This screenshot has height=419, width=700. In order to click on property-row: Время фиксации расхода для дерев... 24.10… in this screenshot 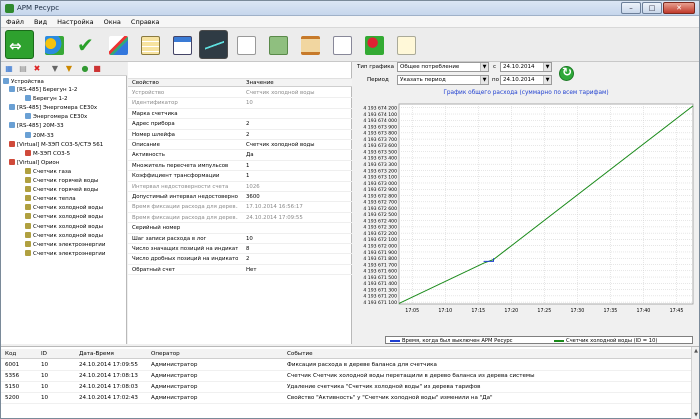, I will do `click(240, 218)`.